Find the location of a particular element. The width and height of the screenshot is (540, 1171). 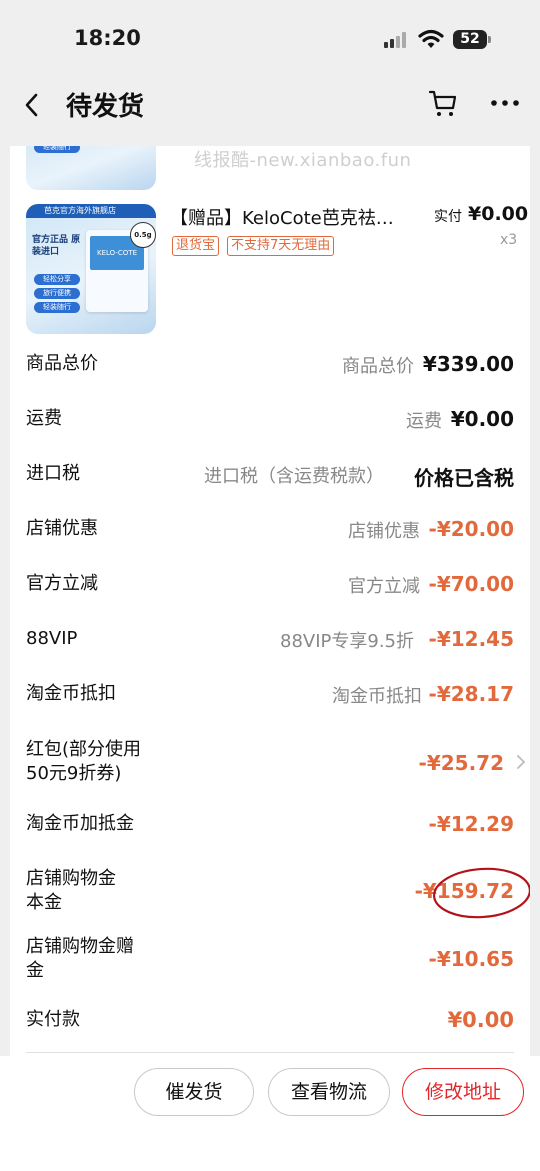

paid-amount: ¥0.00 is located at coordinates (498, 214).